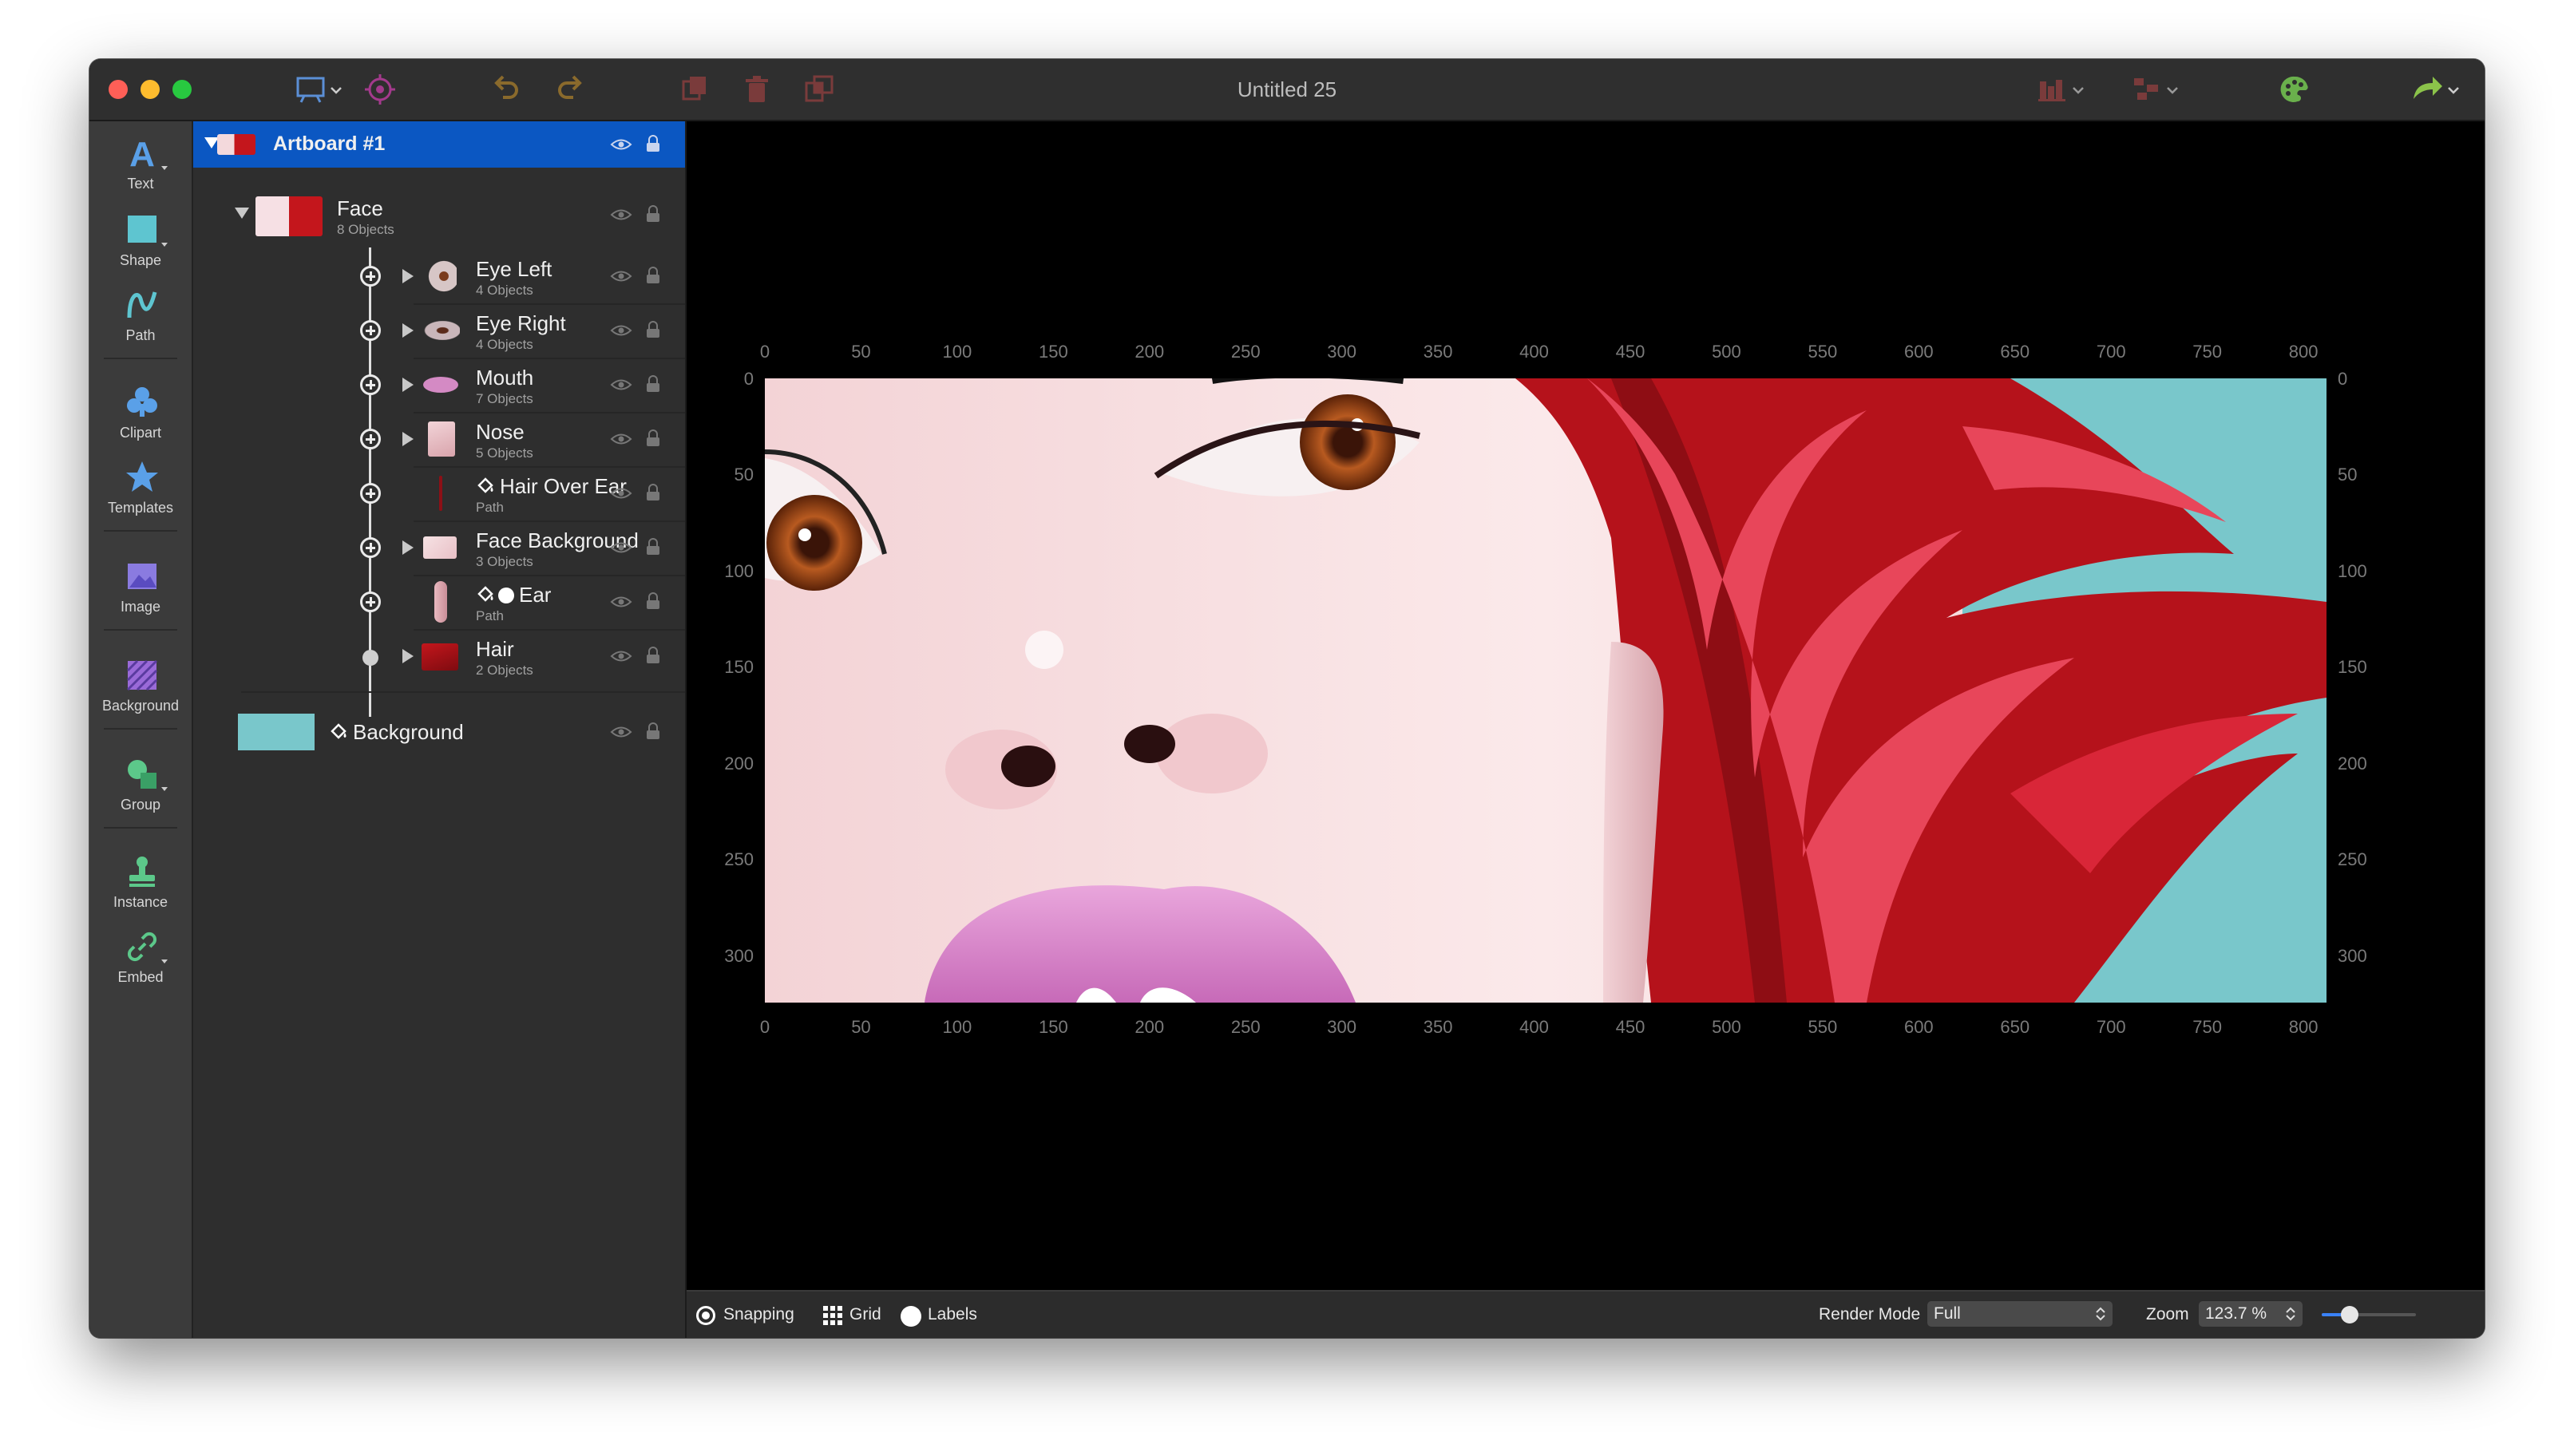 Image resolution: width=2574 pixels, height=1456 pixels. What do you see at coordinates (1150, 352) in the screenshot?
I see `ruler-top-label: 200` at bounding box center [1150, 352].